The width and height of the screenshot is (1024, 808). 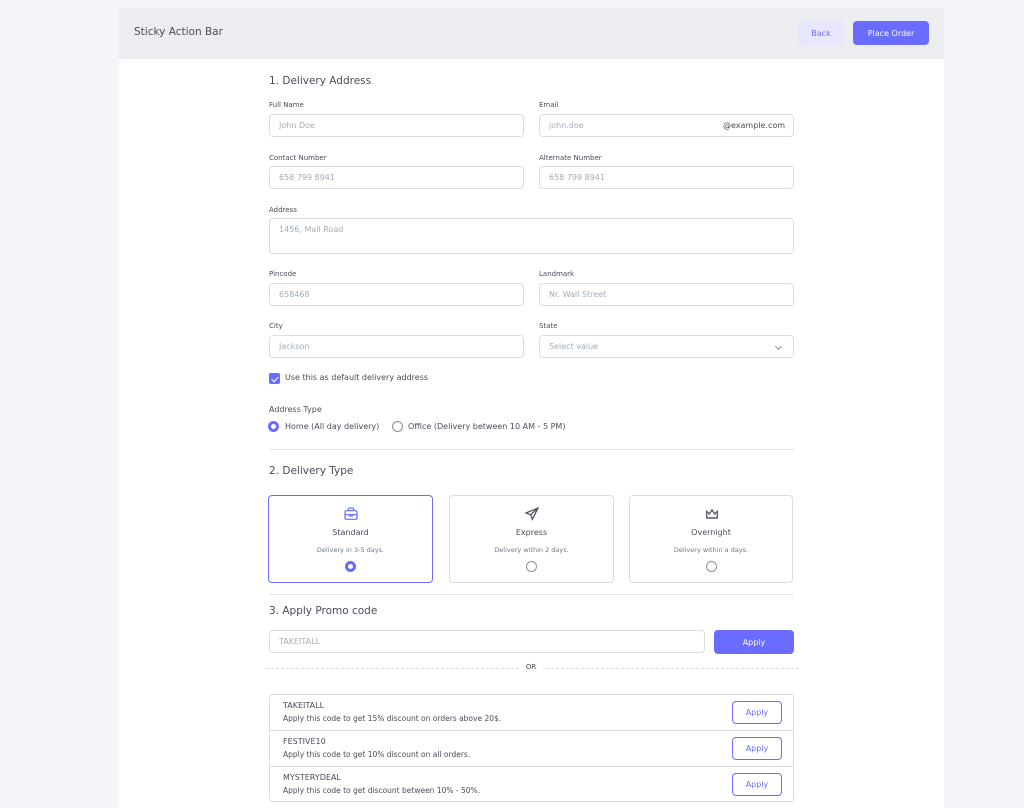 What do you see at coordinates (273, 426) in the screenshot?
I see `address-type-home-radio` at bounding box center [273, 426].